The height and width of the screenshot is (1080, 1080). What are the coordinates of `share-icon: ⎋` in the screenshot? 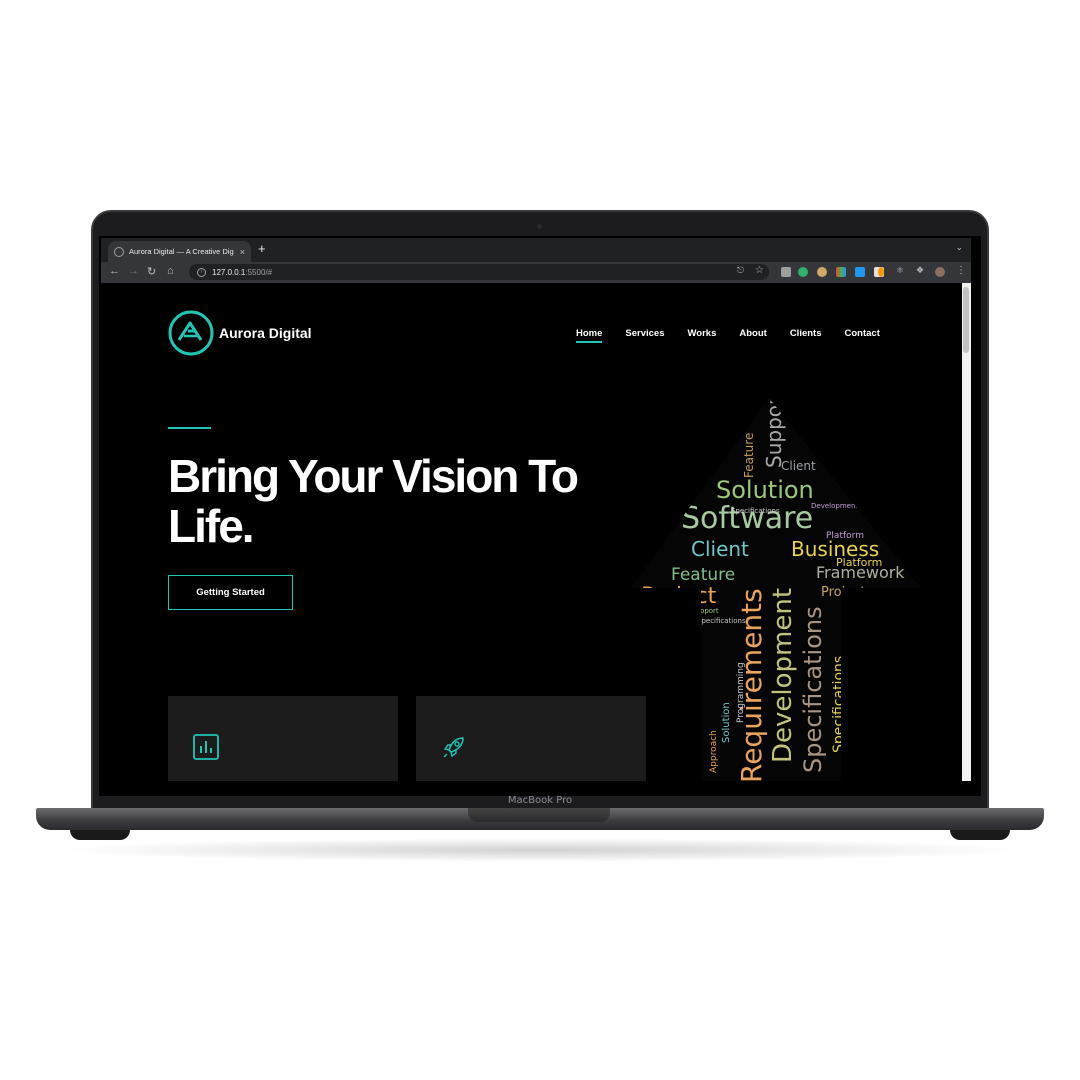 It's located at (740, 270).